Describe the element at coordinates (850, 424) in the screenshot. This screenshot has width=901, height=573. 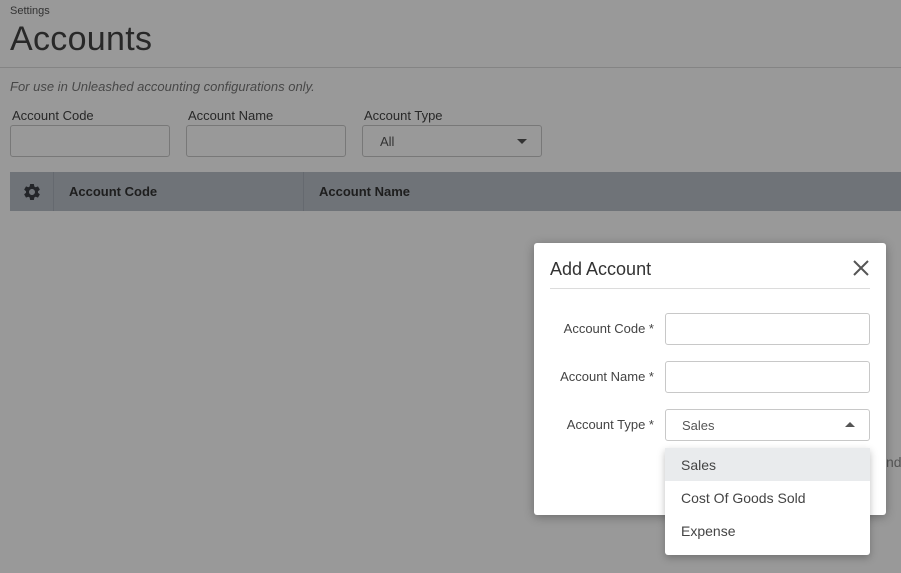
I see `chevron-up-icon` at that location.